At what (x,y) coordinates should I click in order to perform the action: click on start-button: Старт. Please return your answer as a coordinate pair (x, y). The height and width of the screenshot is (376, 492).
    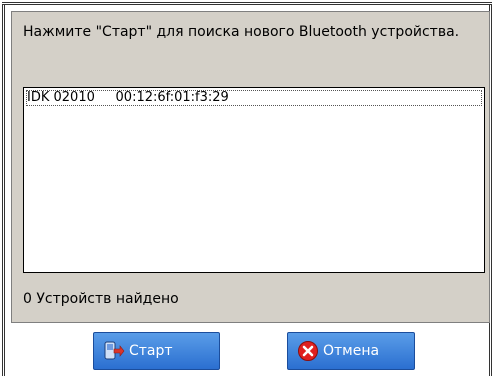
    Looking at the image, I should click on (156, 351).